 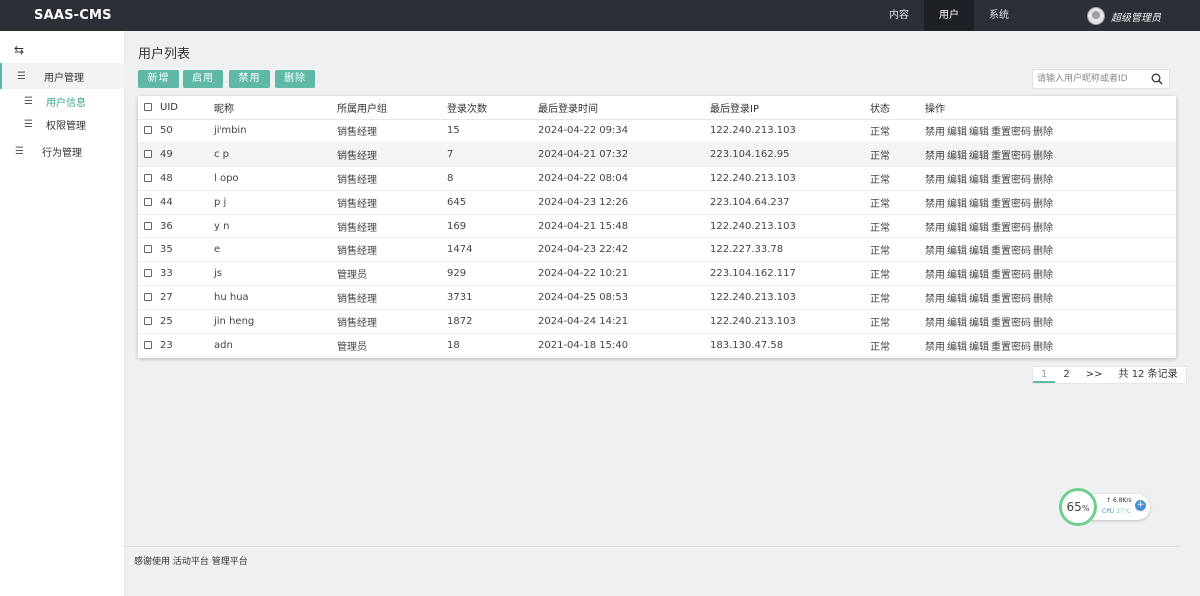 What do you see at coordinates (492, 345) in the screenshot?
I see `cell-login-count: 18` at bounding box center [492, 345].